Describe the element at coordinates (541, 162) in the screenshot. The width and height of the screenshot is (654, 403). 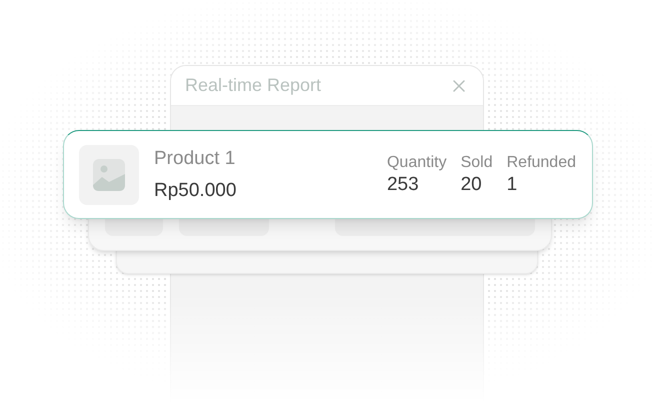
I see `stat-label: Refunded` at that location.